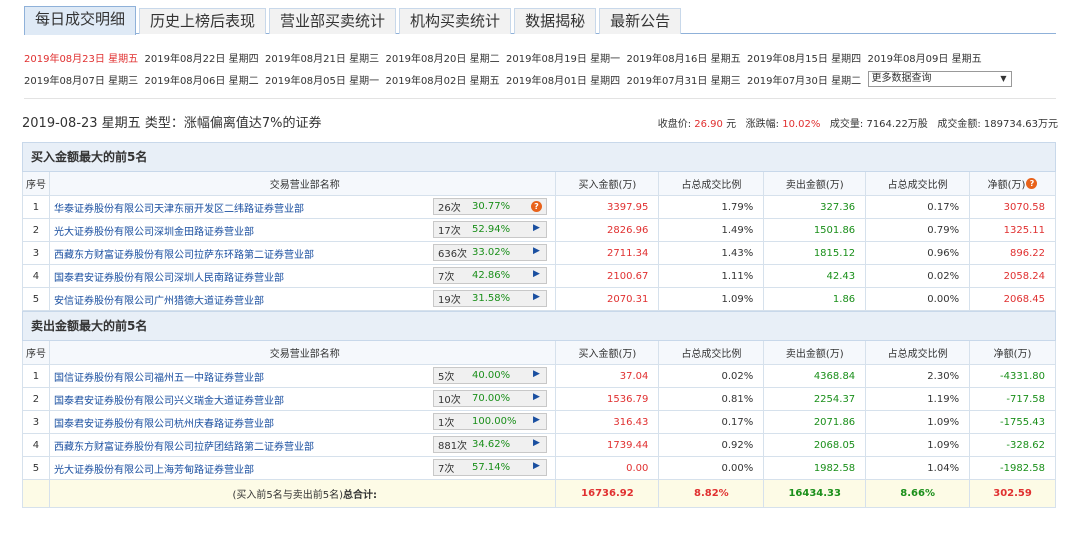 This screenshot has width=1080, height=540. I want to click on rank-stat-button: 7次 42.86% ▶, so click(489, 275).